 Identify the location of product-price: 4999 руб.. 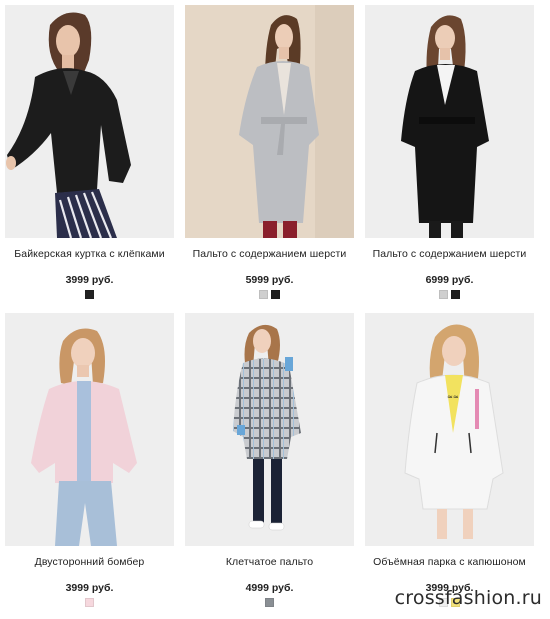
(269, 588).